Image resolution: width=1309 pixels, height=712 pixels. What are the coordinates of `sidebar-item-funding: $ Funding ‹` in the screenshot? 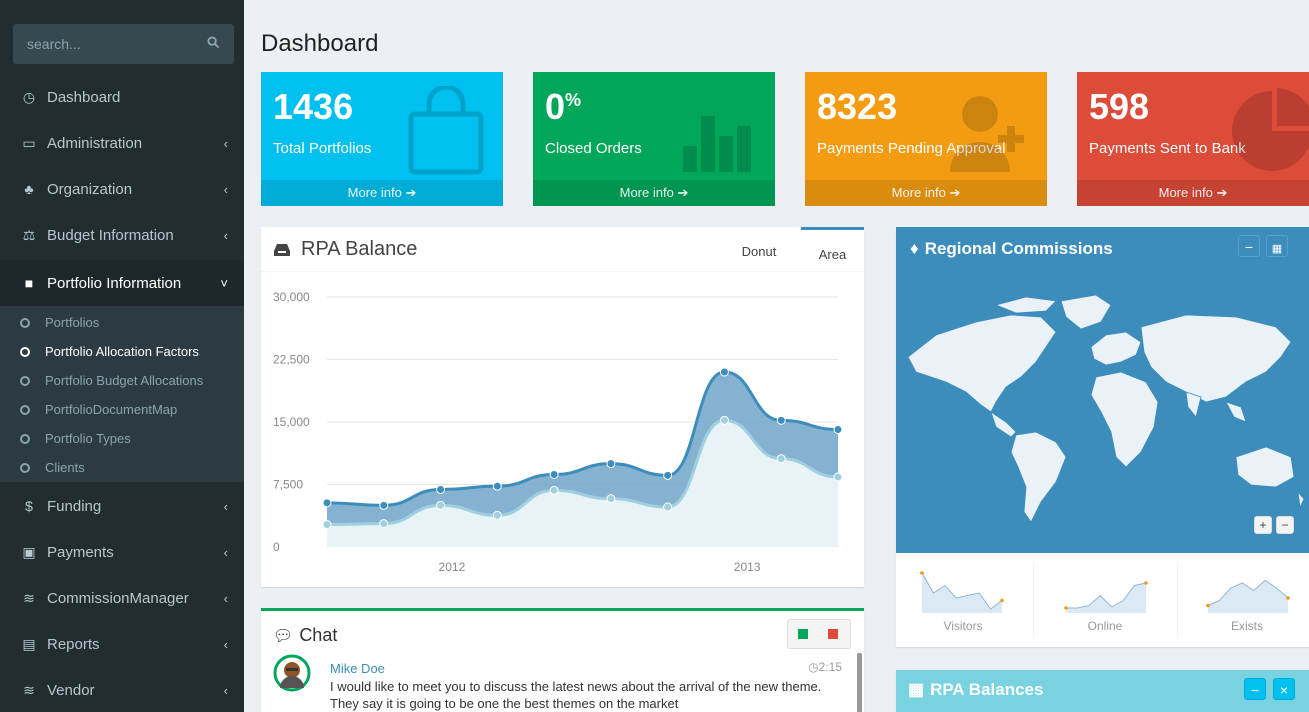 It's located at (122, 506).